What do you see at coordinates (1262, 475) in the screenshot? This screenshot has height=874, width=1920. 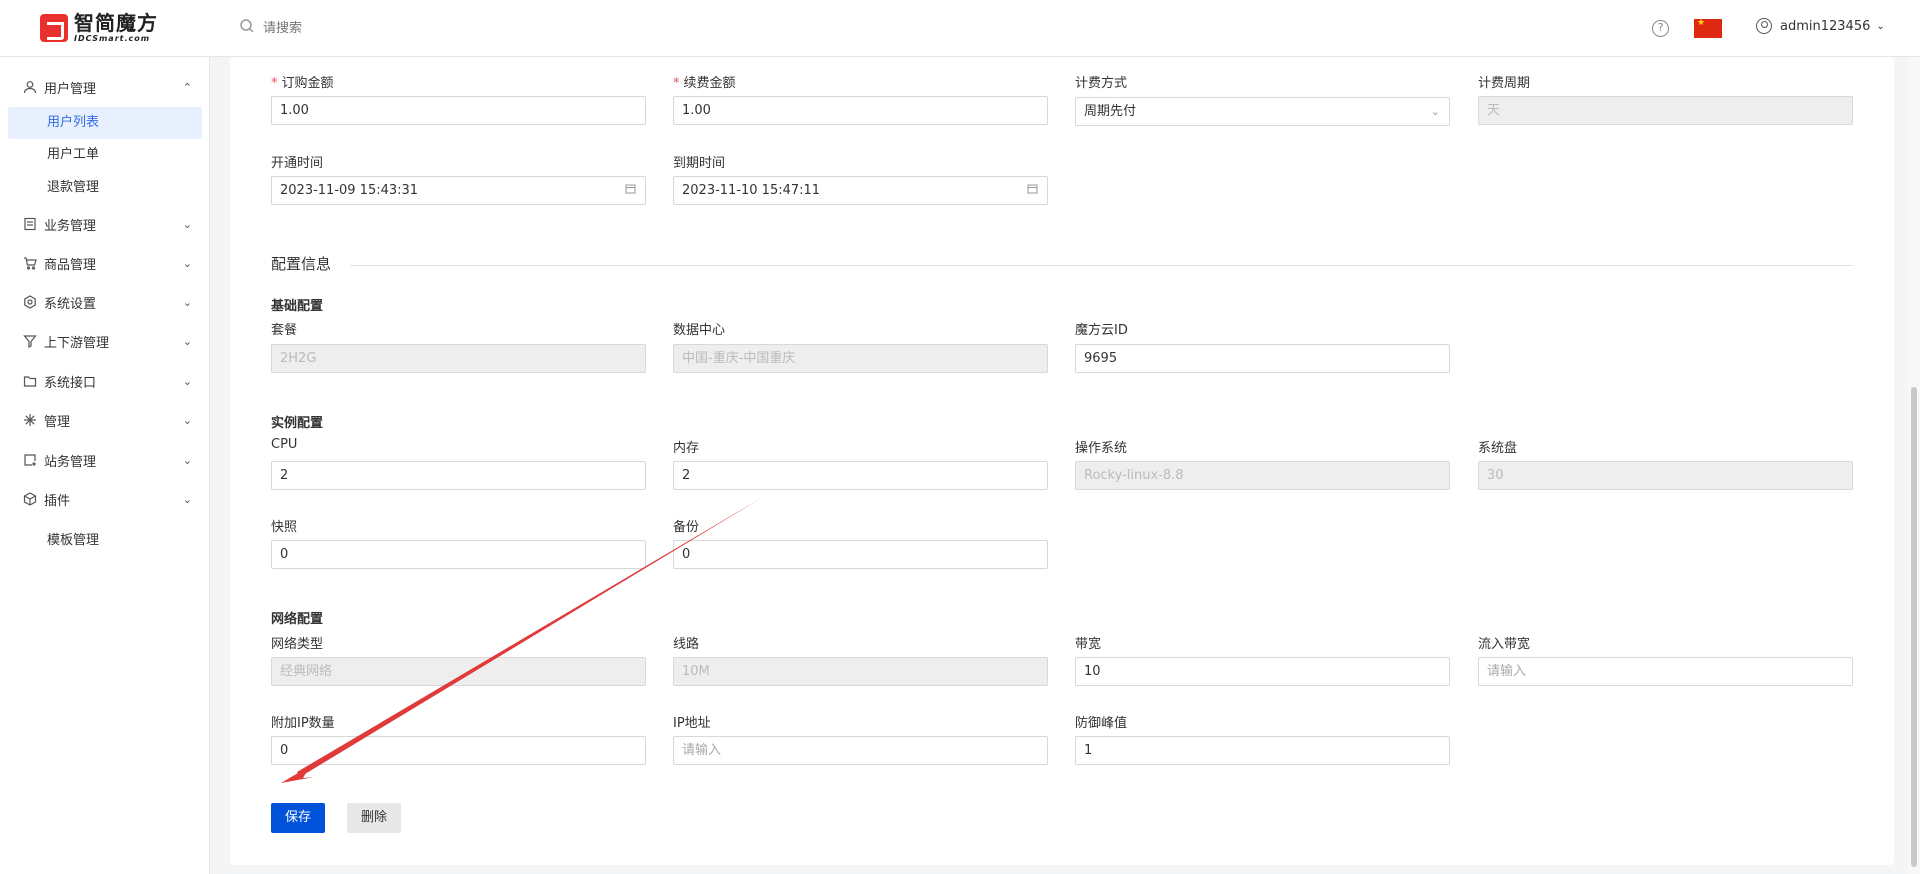 I see `os-input: Rocky-linux-8.8` at bounding box center [1262, 475].